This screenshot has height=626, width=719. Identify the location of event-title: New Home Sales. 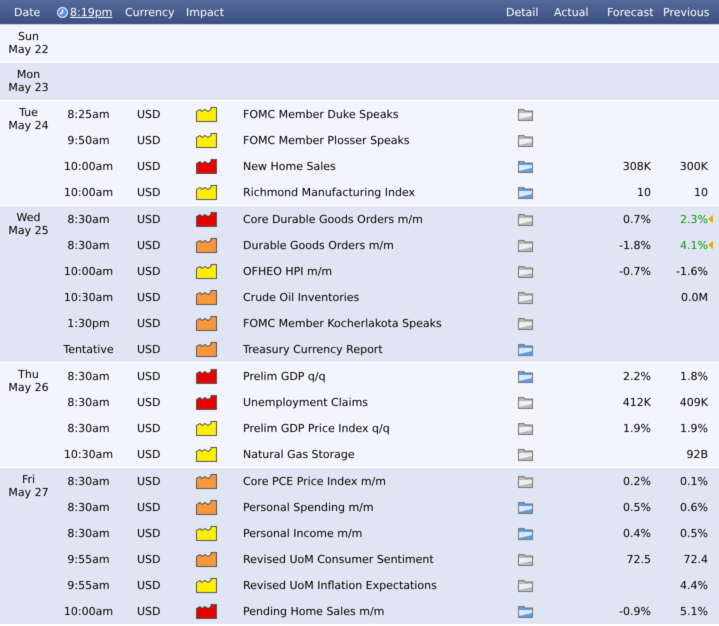
(363, 166).